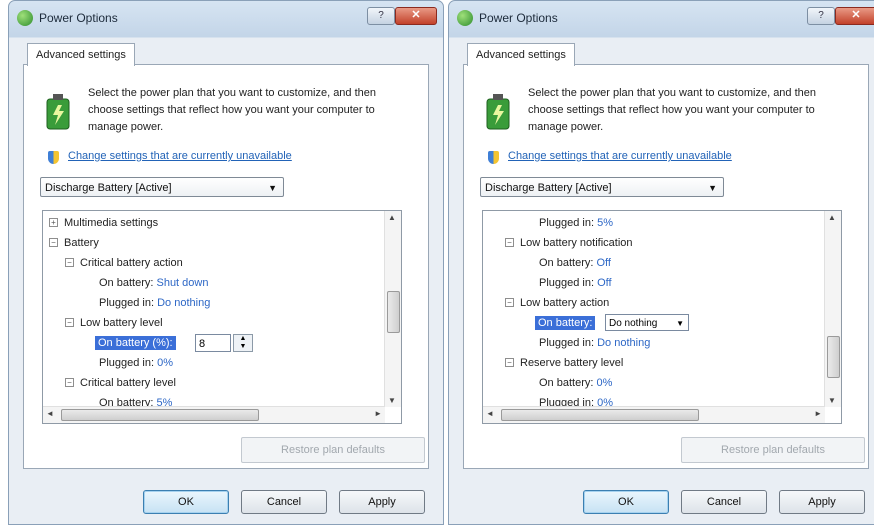 The width and height of the screenshot is (874, 525). I want to click on tree-label: Low battery level, so click(121, 323).